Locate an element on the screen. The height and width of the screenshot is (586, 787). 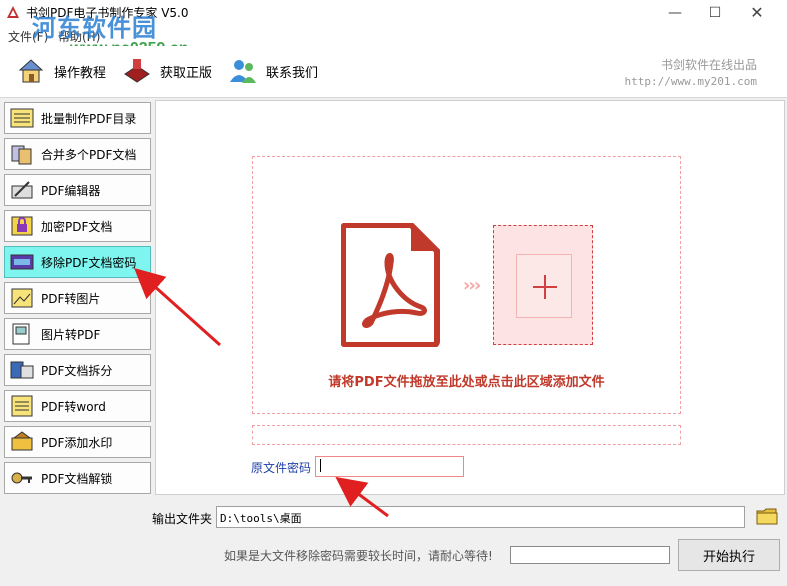
sidebar-item-label: PDF文档拆分 is located at coordinates (77, 370).